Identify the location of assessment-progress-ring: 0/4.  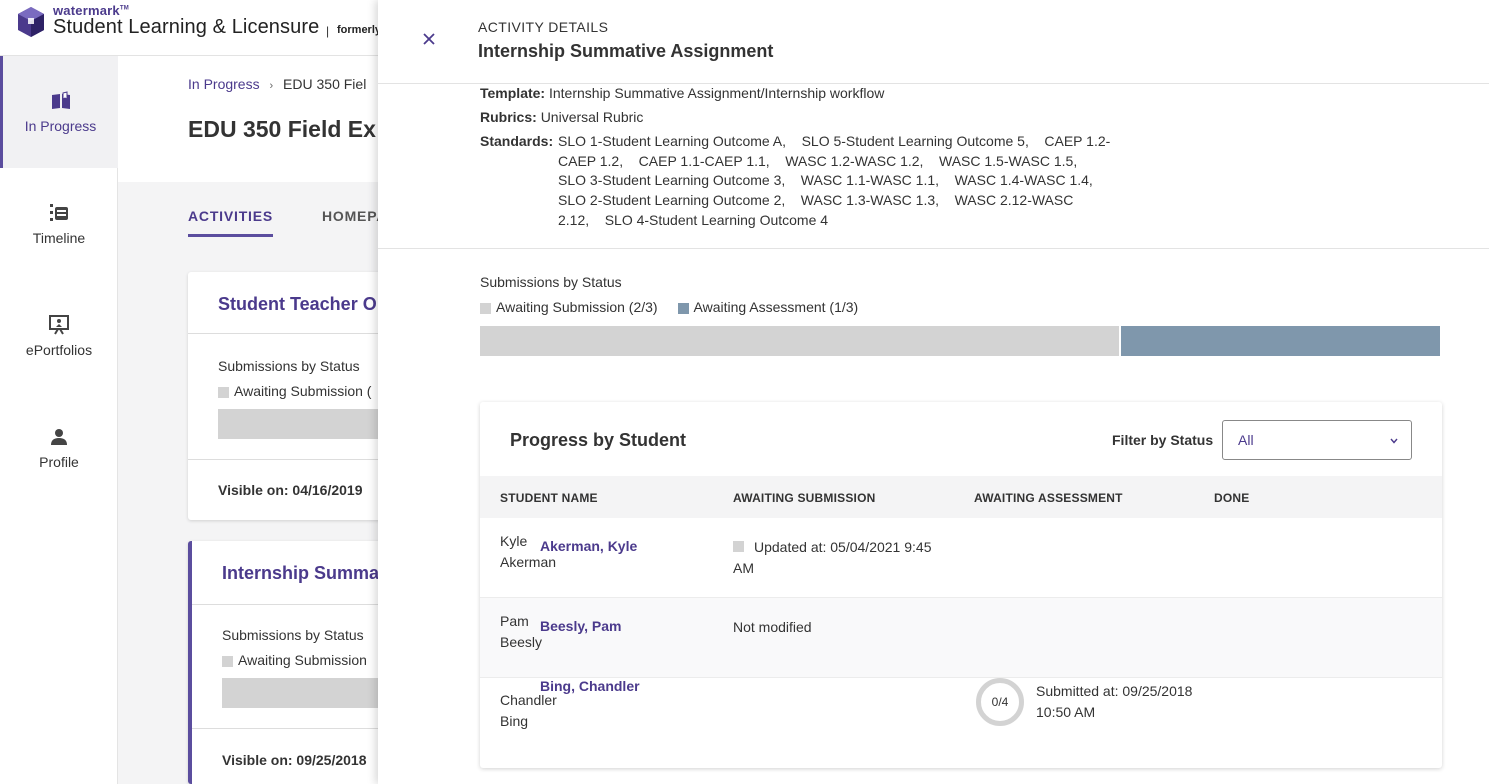
(1000, 702).